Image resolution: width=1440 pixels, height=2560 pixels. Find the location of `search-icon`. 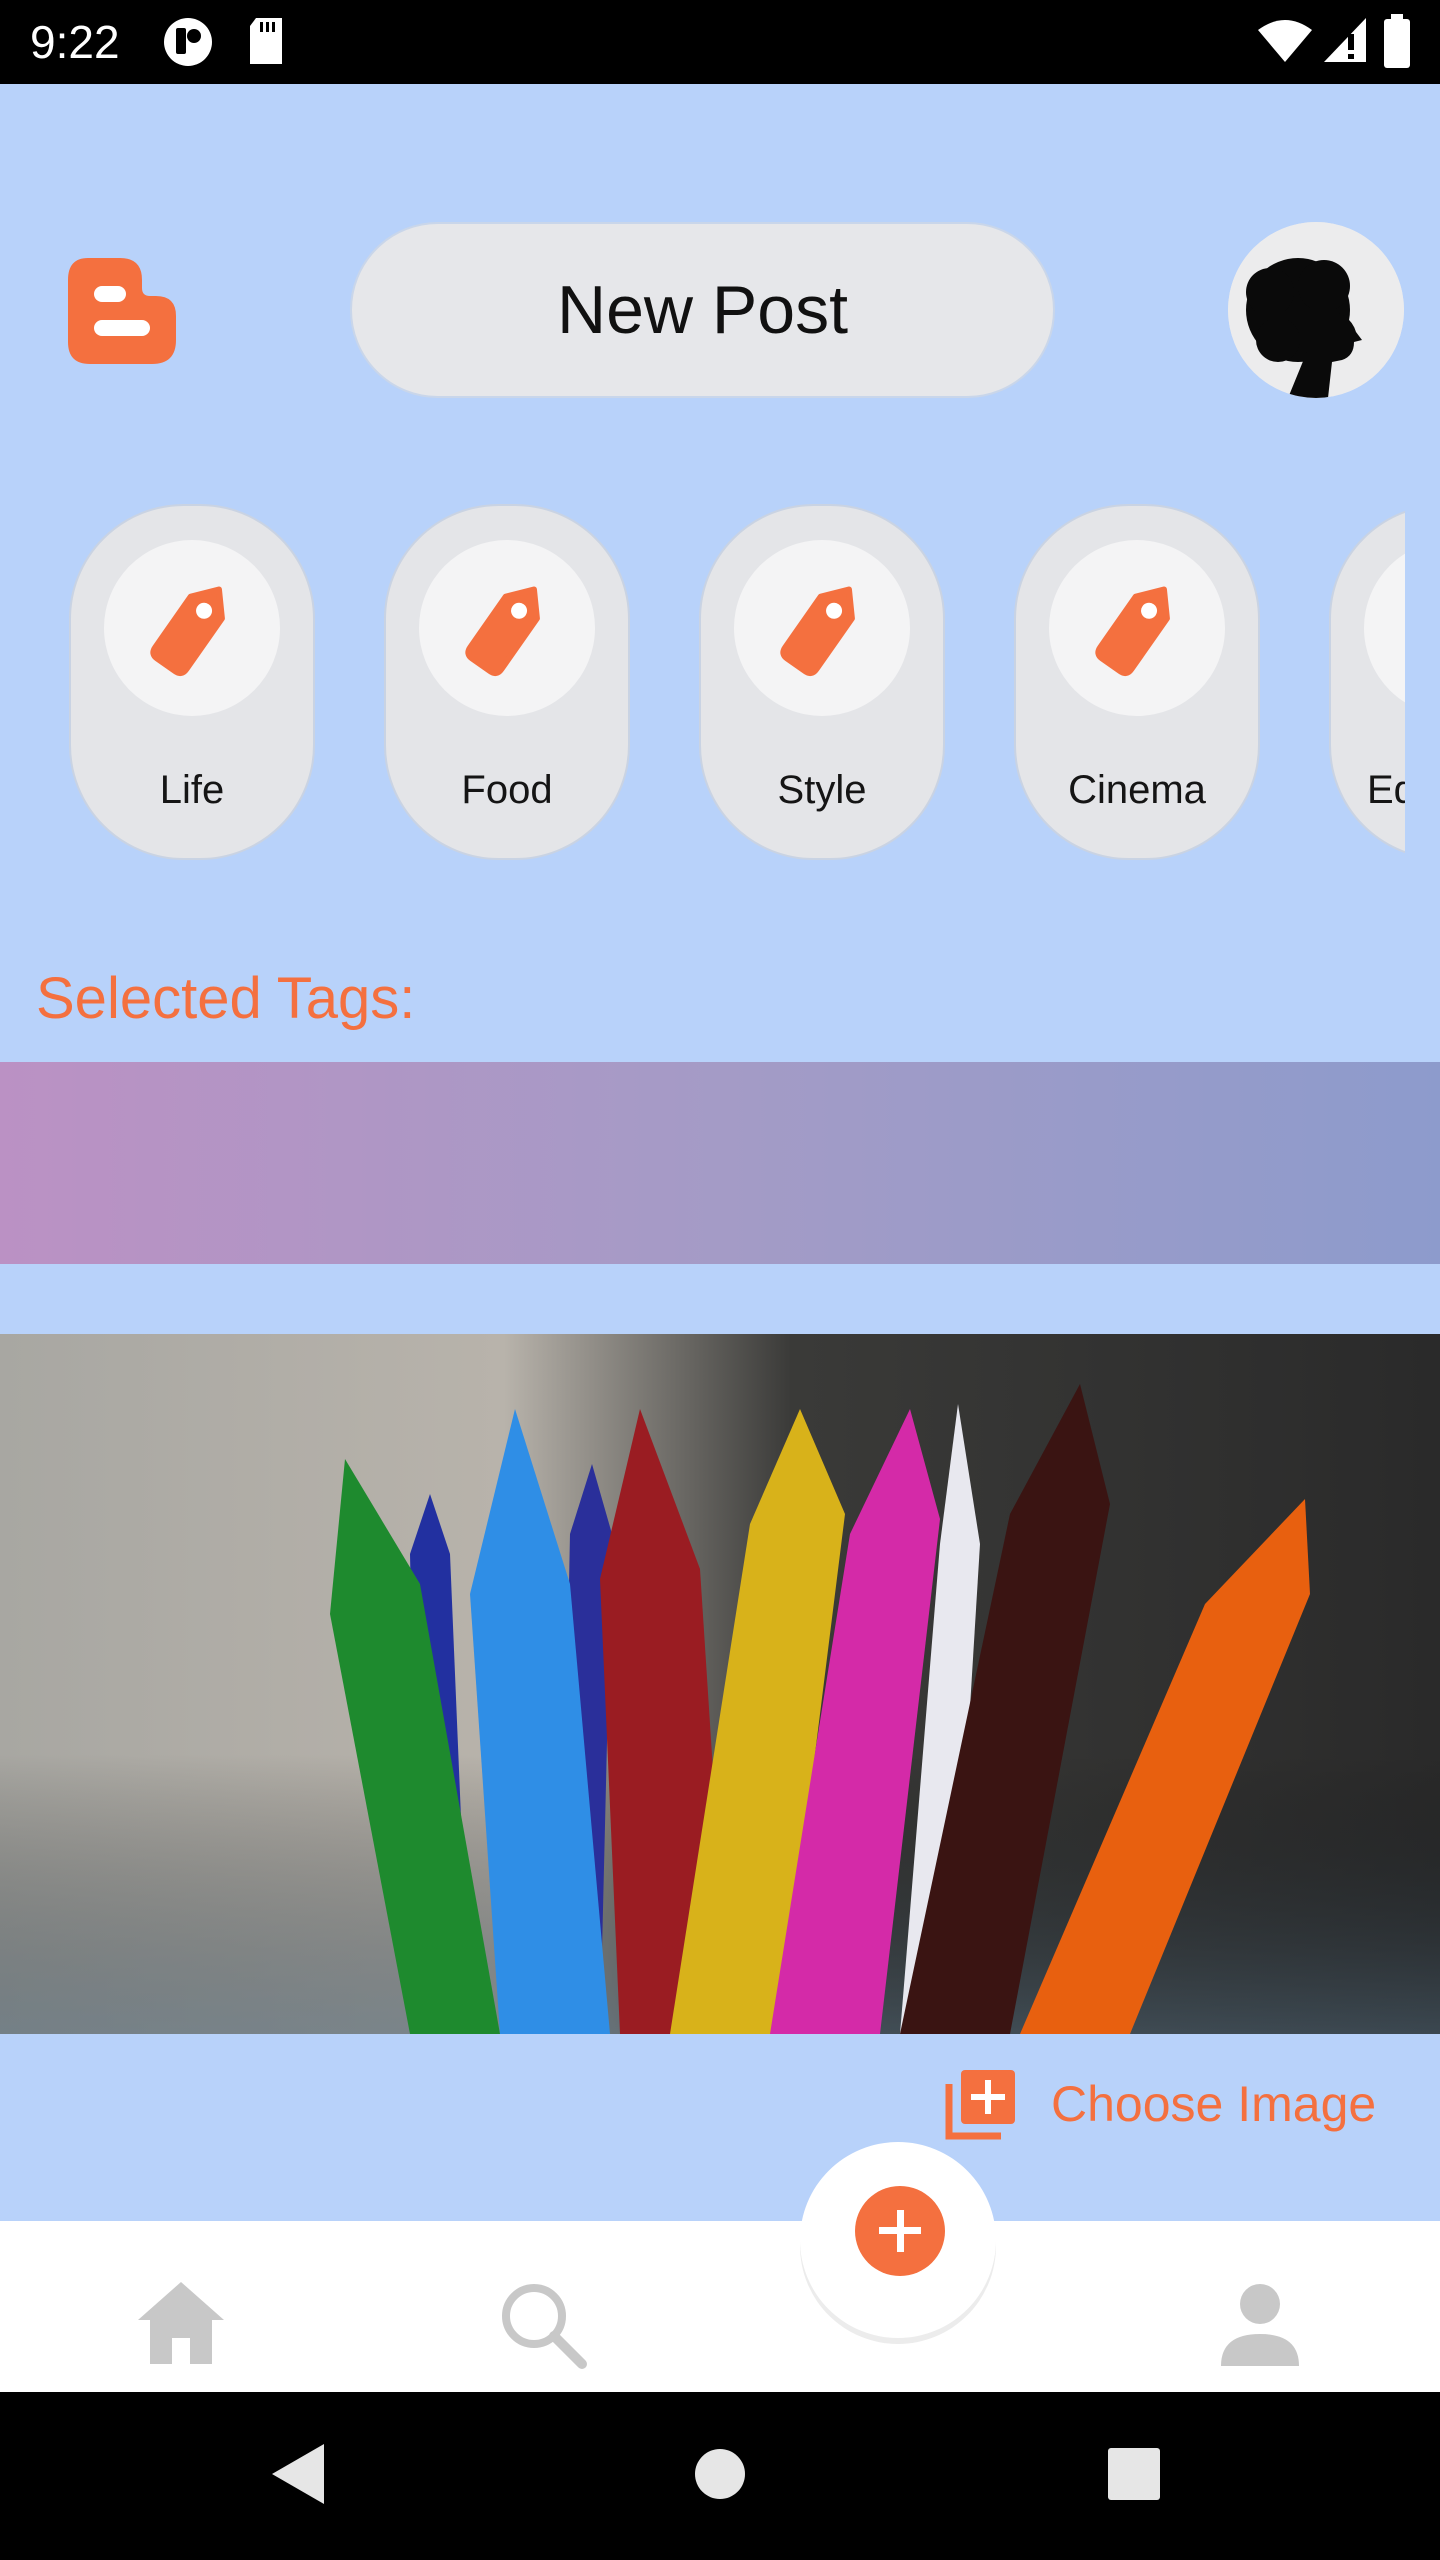

search-icon is located at coordinates (544, 2326).